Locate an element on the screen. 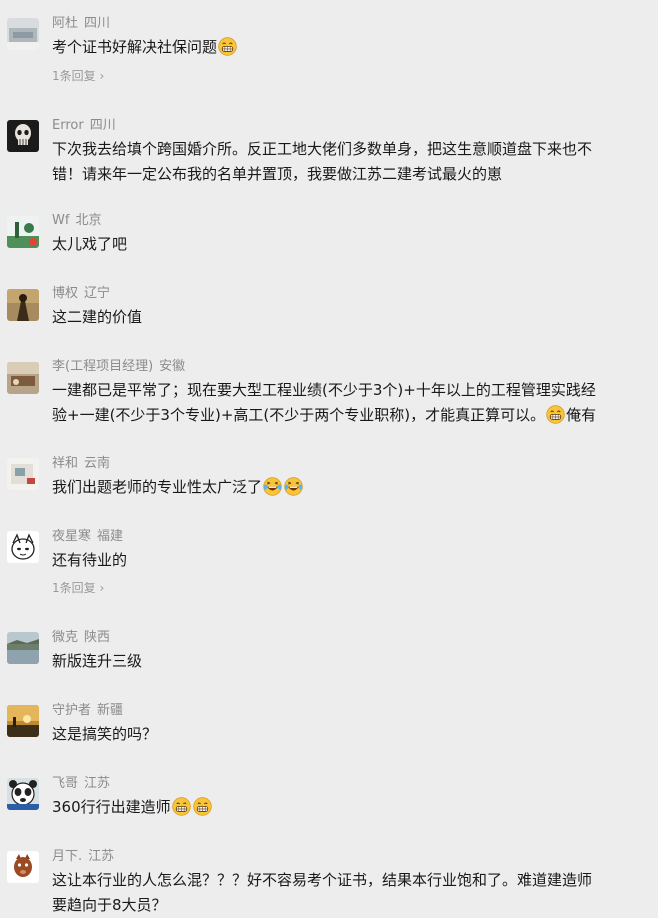 This screenshot has width=658, height=918. comment-meta: 祥和 云南 is located at coordinates (81, 464).